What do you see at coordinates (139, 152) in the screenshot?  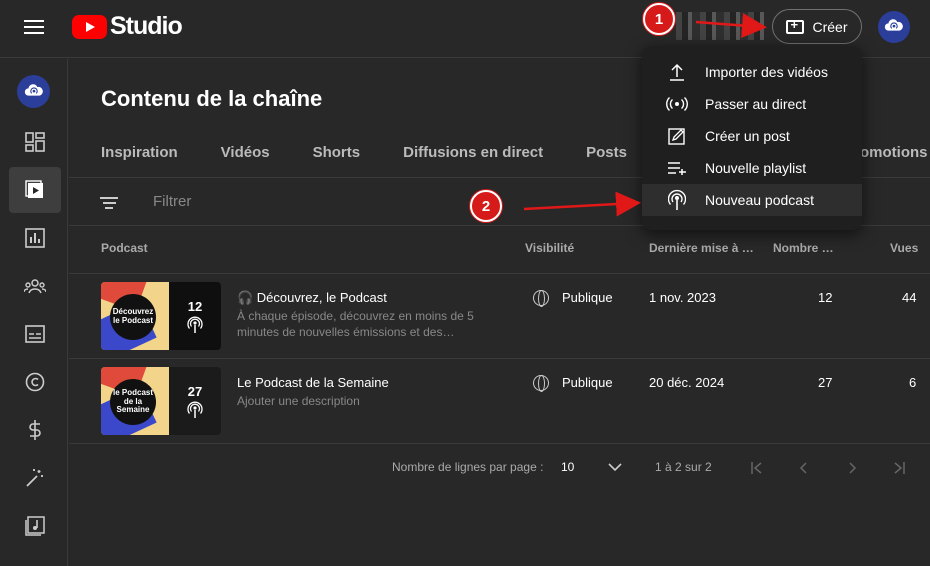 I see `tab-inspiration: Inspiration` at bounding box center [139, 152].